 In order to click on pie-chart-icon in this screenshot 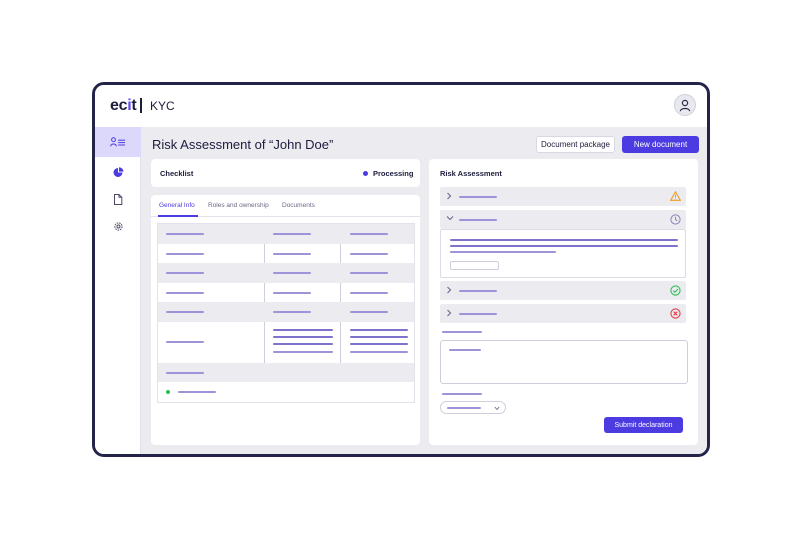, I will do `click(118, 171)`.